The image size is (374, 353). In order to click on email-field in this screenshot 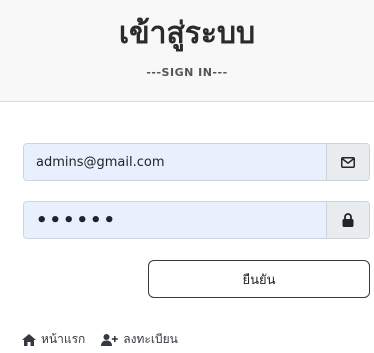, I will do `click(175, 162)`.